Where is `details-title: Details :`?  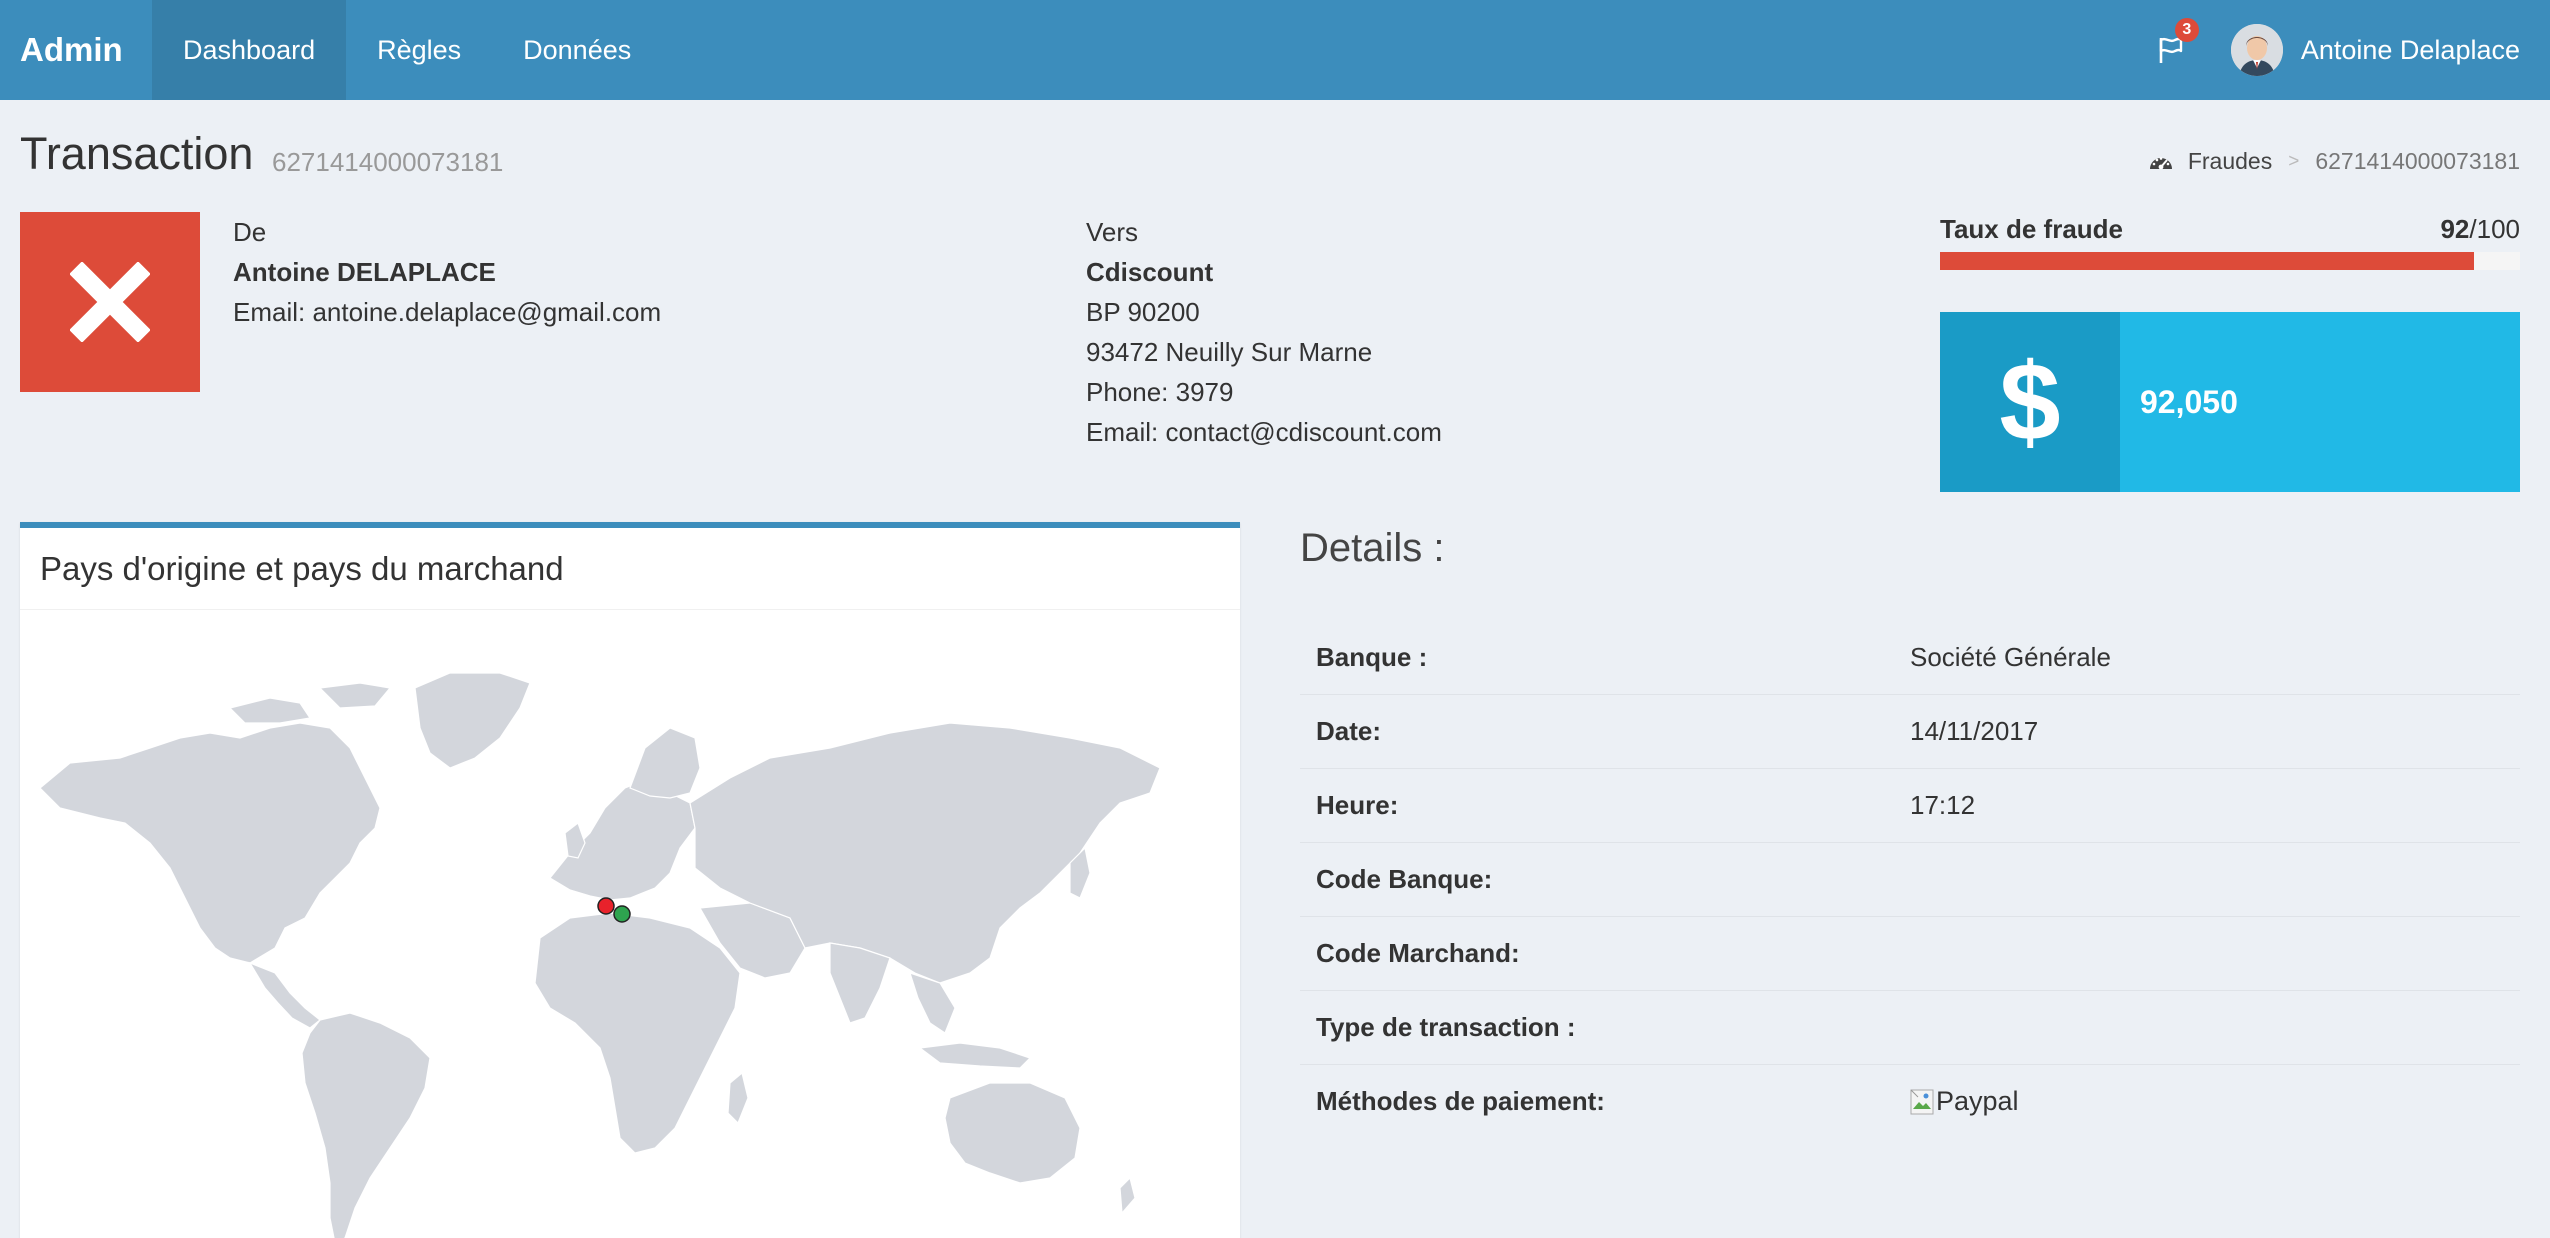 details-title: Details : is located at coordinates (1372, 548).